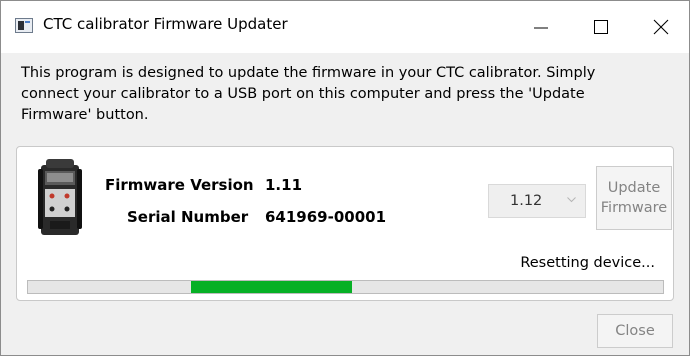  What do you see at coordinates (635, 331) in the screenshot?
I see `close-button: Close` at bounding box center [635, 331].